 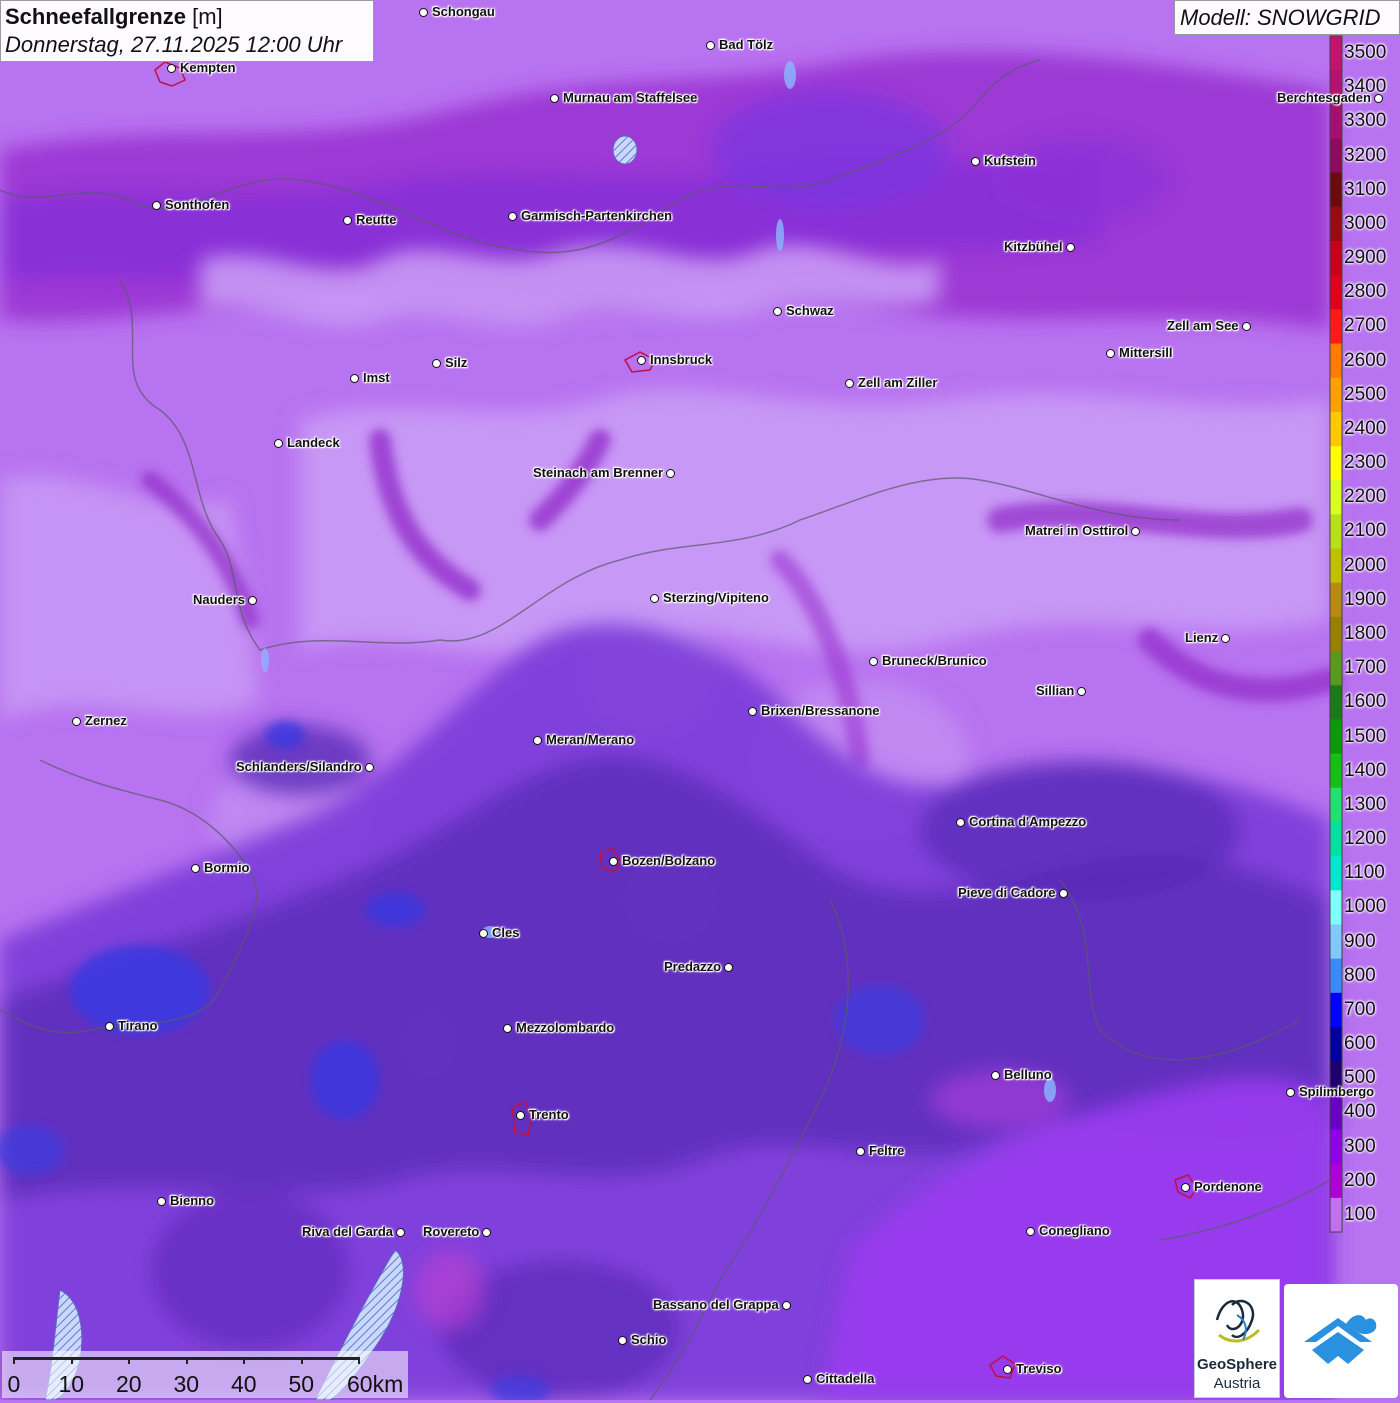 What do you see at coordinates (451, 1231) in the screenshot?
I see `city-label: Rovereto` at bounding box center [451, 1231].